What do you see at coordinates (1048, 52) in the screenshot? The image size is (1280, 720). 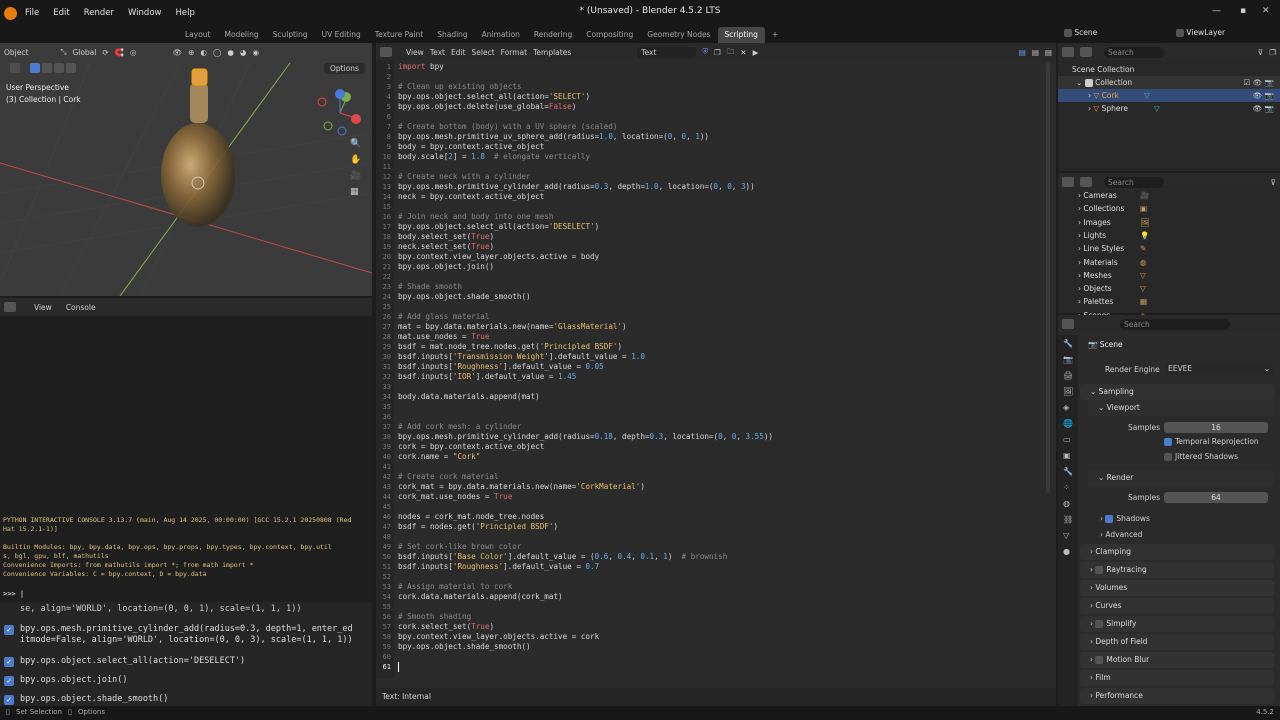 I see `syntax-highlight-icon: ▤` at bounding box center [1048, 52].